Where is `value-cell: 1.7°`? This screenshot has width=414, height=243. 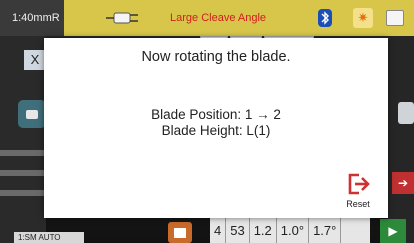
value-cell: 1.7° is located at coordinates (325, 230).